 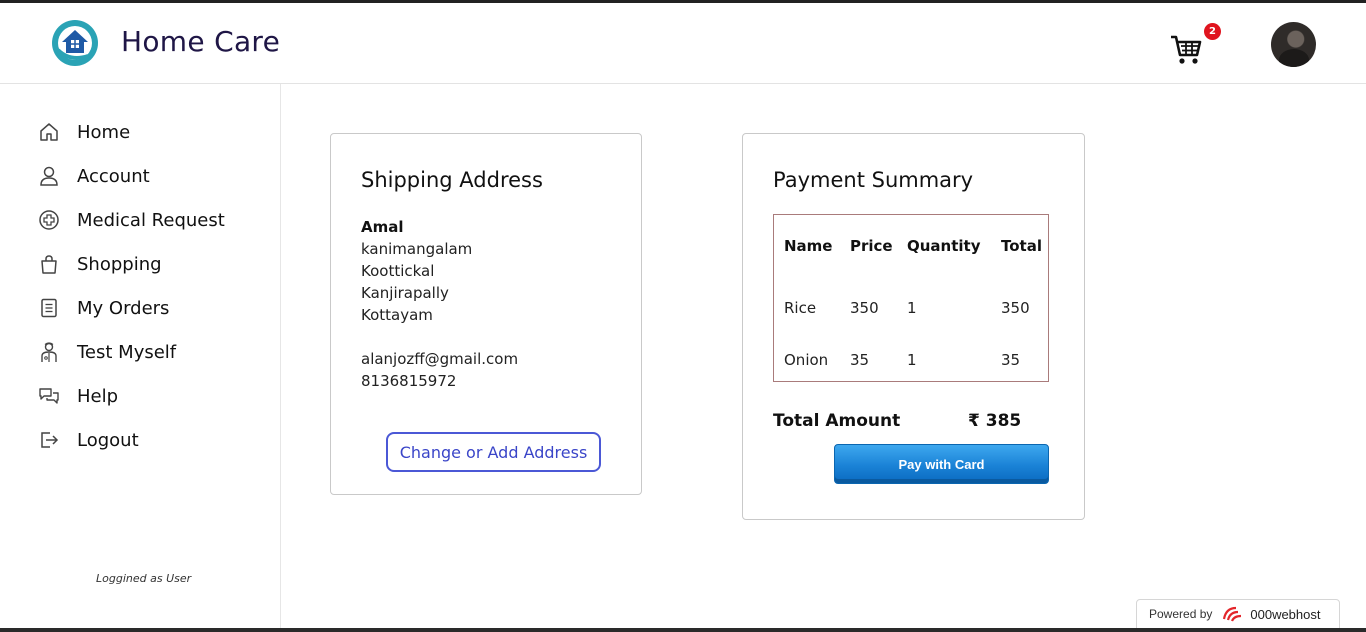 What do you see at coordinates (397, 315) in the screenshot?
I see `address-line: Kottayam` at bounding box center [397, 315].